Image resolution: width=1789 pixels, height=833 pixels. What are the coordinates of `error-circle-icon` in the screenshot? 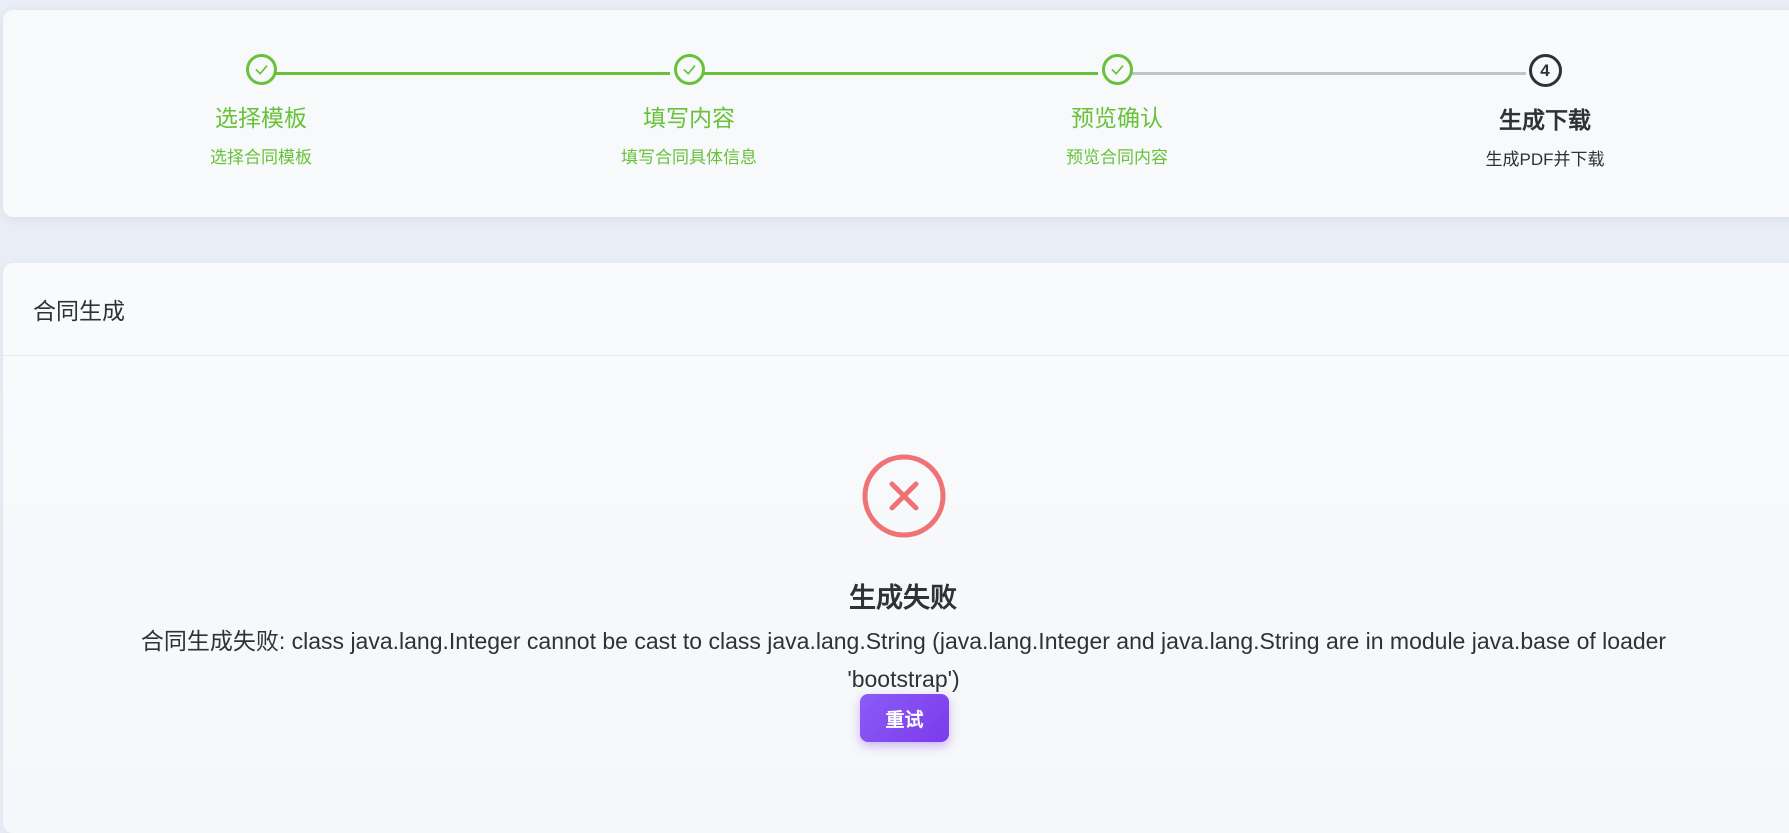 It's located at (904, 496).